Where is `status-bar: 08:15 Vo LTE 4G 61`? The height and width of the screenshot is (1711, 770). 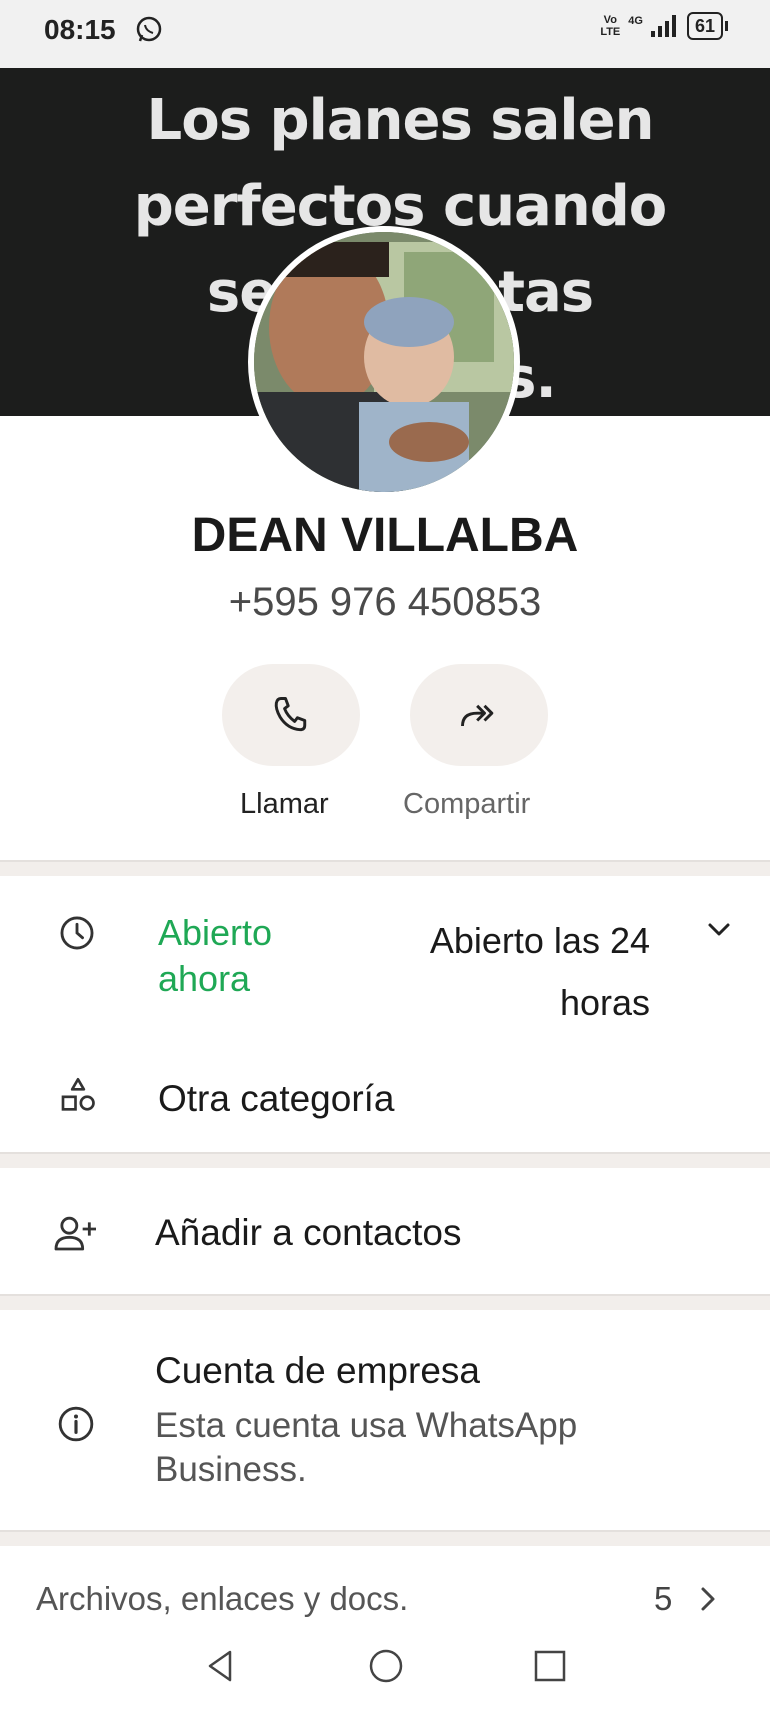 status-bar: 08:15 Vo LTE 4G 61 is located at coordinates (385, 34).